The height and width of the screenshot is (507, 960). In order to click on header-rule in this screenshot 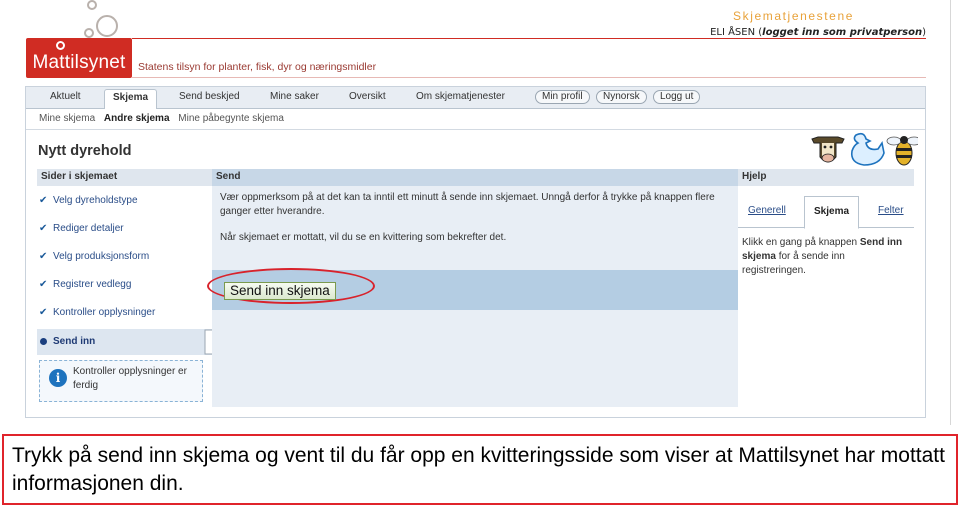, I will do `click(529, 38)`.